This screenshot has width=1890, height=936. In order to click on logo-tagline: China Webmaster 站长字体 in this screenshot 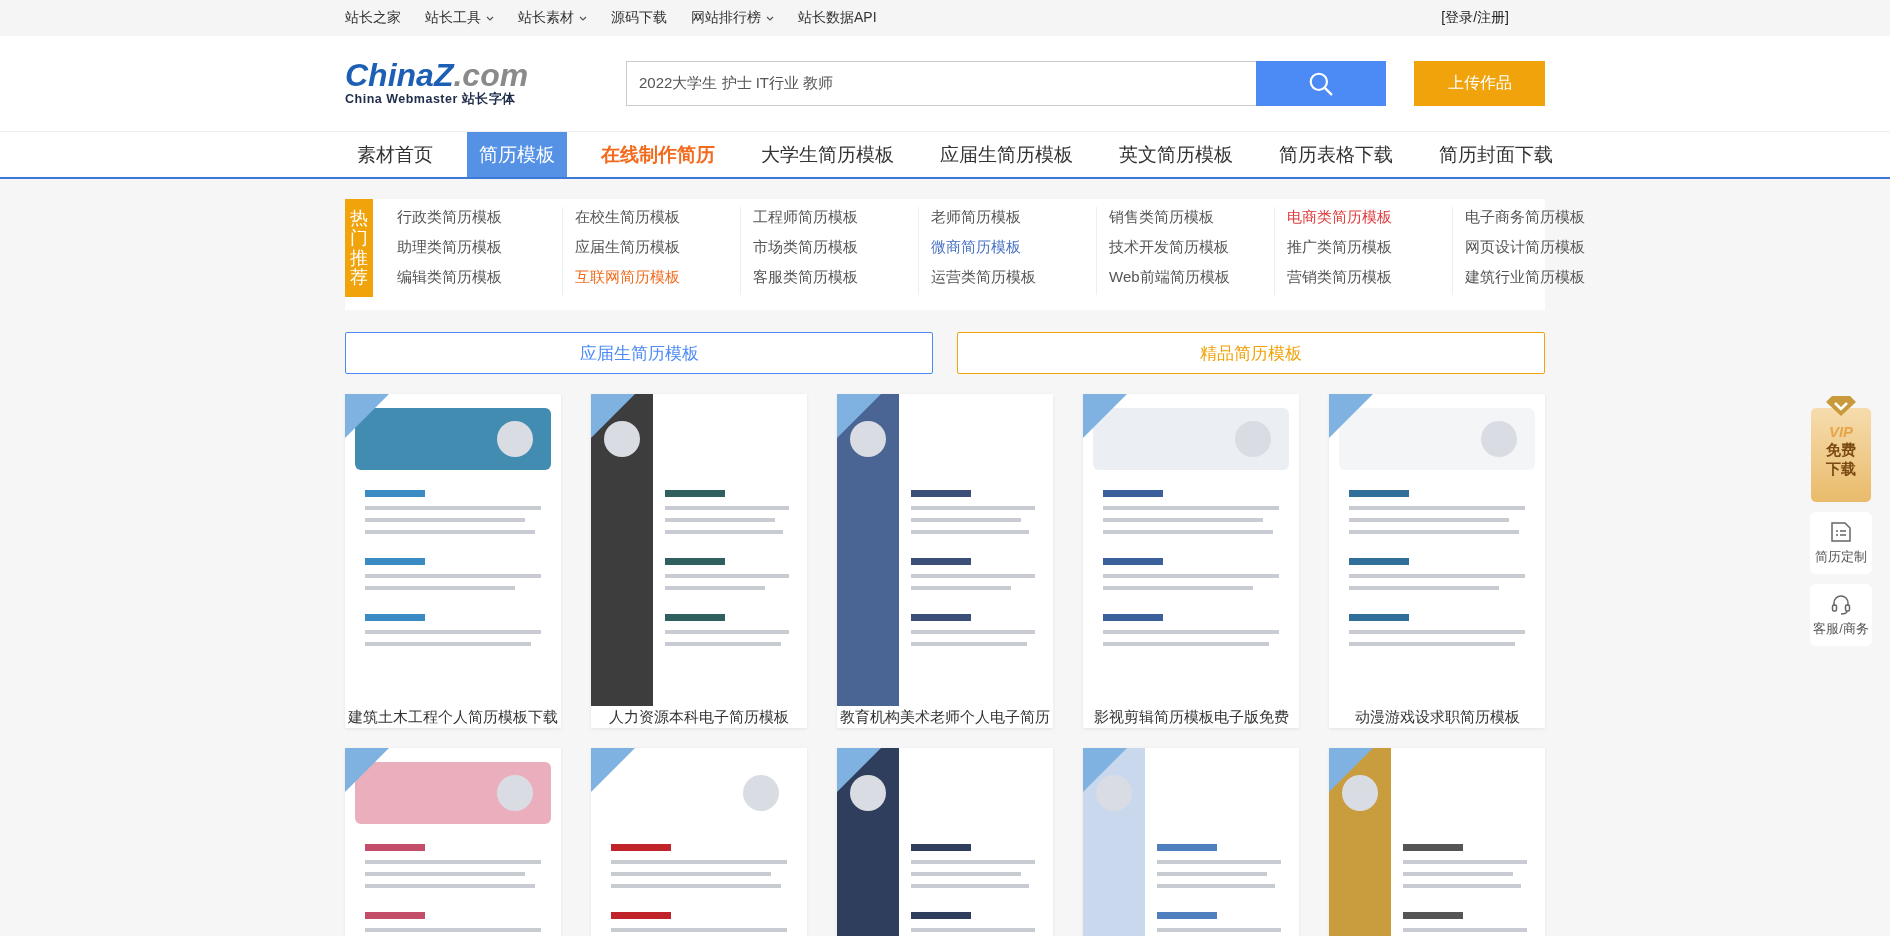, I will do `click(431, 99)`.